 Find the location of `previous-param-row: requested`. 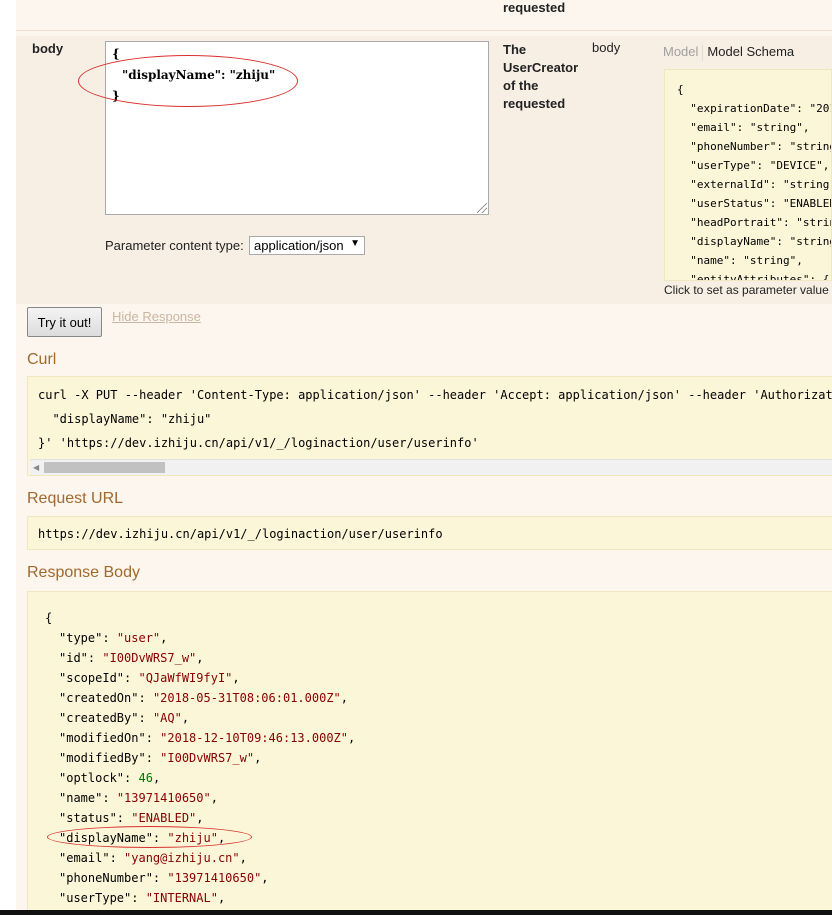

previous-param-row: requested is located at coordinates (424, 15).